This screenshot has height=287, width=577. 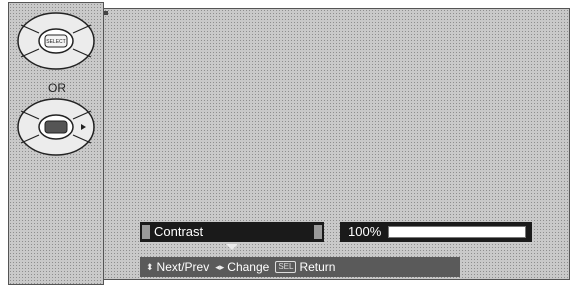 I want to click on left-cap-icon, so click(x=146, y=232).